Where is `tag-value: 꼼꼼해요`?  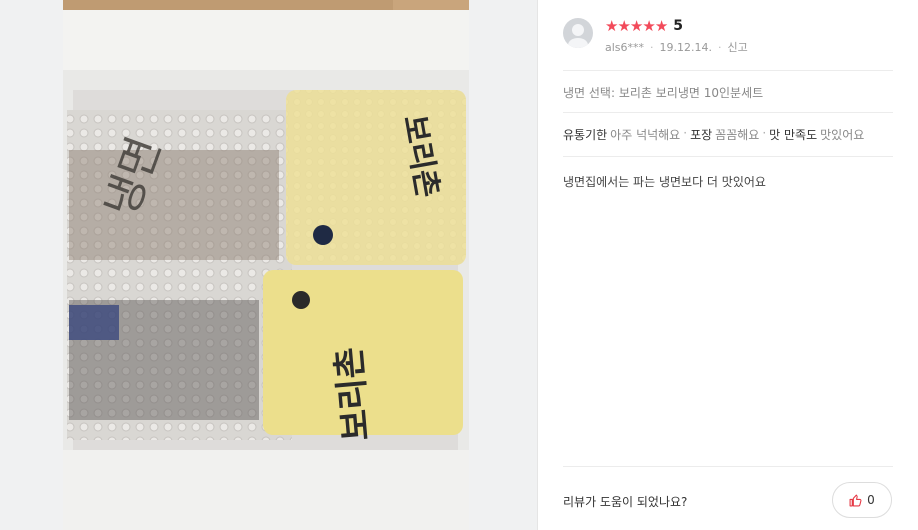 tag-value: 꼼꼼해요 is located at coordinates (737, 135).